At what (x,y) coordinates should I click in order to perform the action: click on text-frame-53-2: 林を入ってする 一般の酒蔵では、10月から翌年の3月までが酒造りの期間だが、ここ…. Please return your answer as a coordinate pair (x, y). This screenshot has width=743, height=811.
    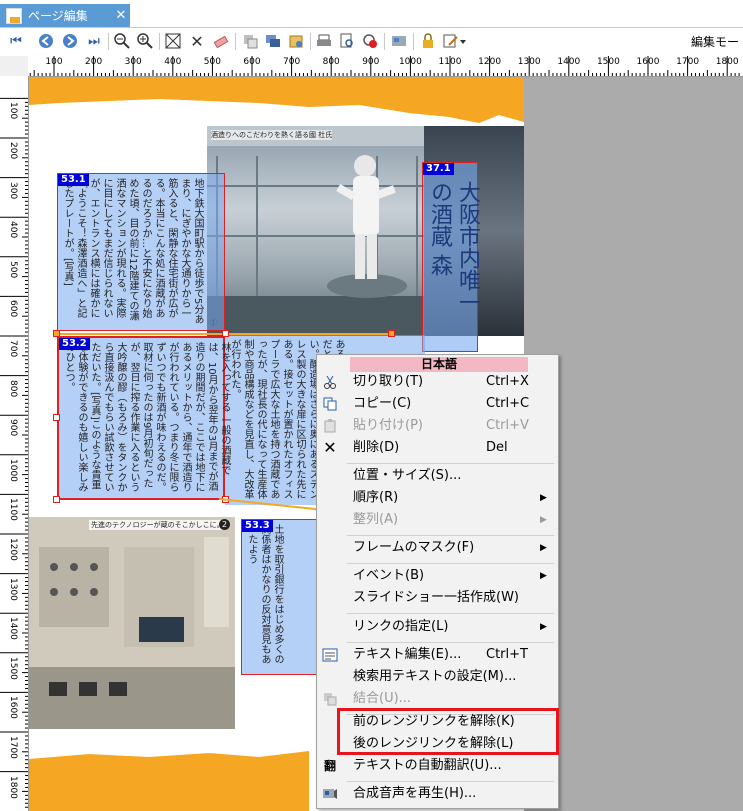
    Looking at the image, I should click on (143, 418).